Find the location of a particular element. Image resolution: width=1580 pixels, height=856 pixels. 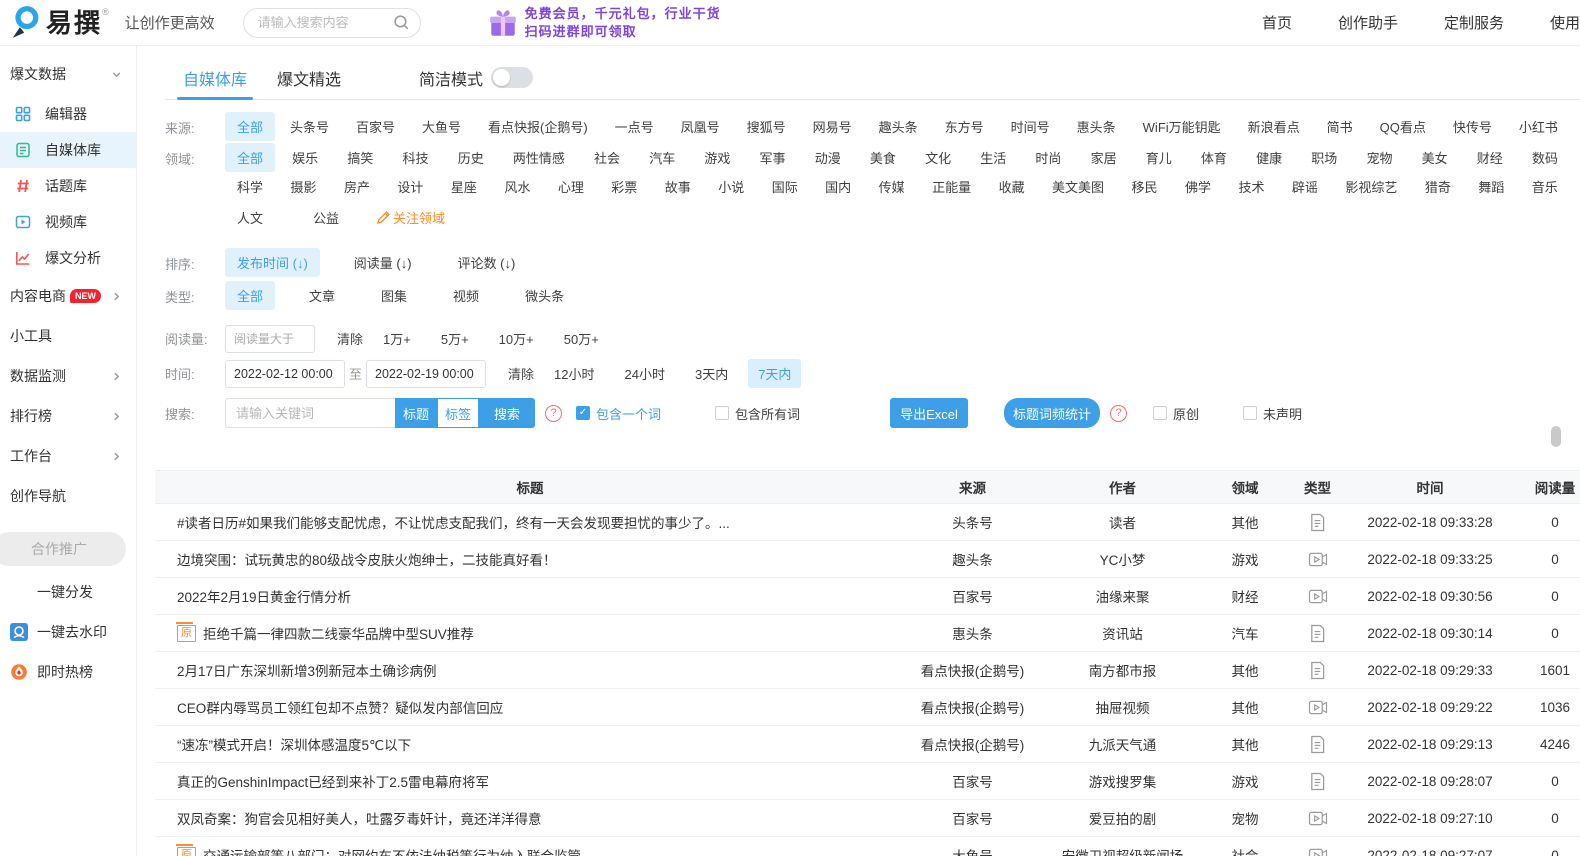

source-option: 新浪看点 is located at coordinates (1274, 126).